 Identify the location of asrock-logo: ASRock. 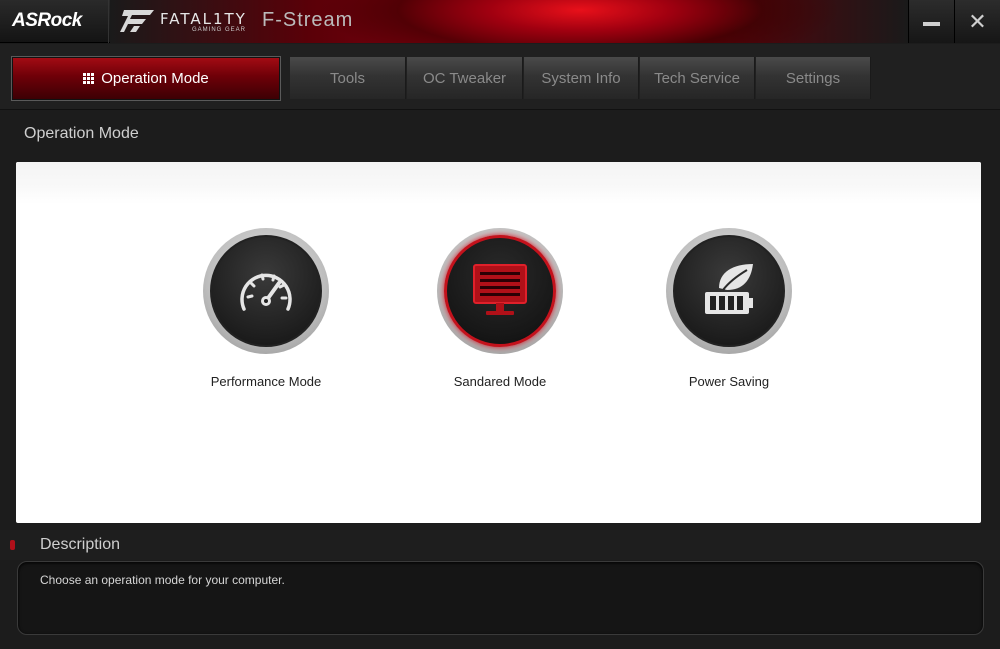
(47, 20).